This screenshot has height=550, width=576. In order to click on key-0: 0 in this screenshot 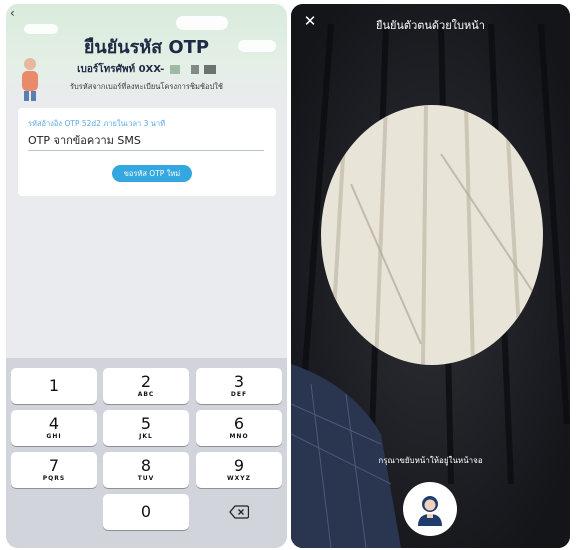, I will do `click(146, 512)`.